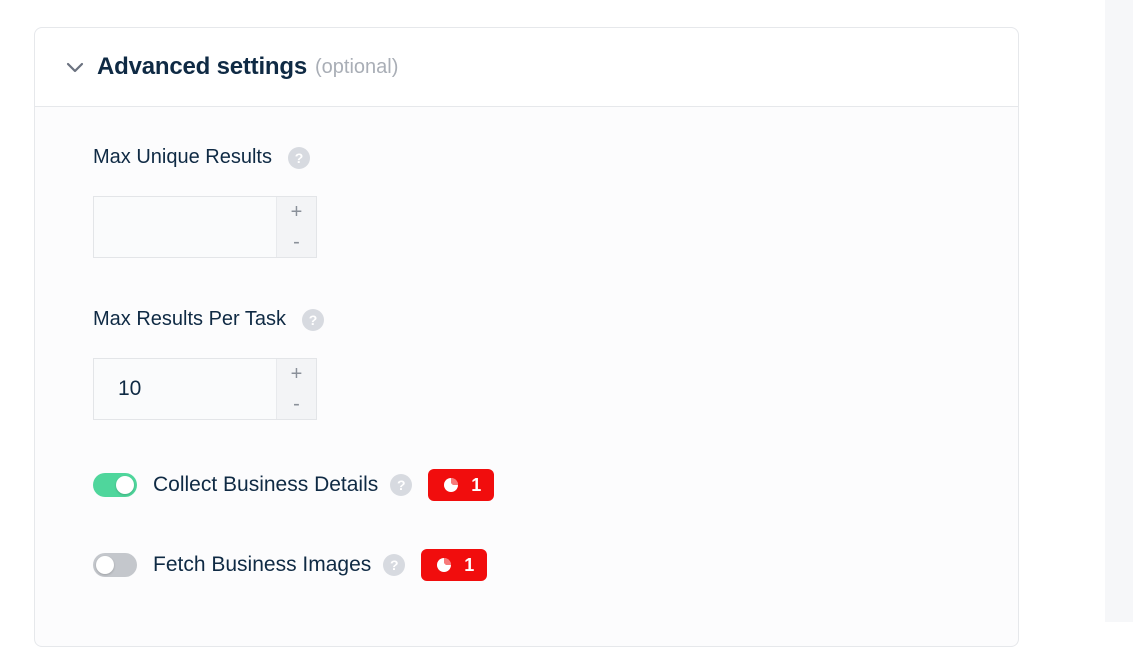 The width and height of the screenshot is (1133, 647). I want to click on max-unique-results-stepper: + -, so click(205, 227).